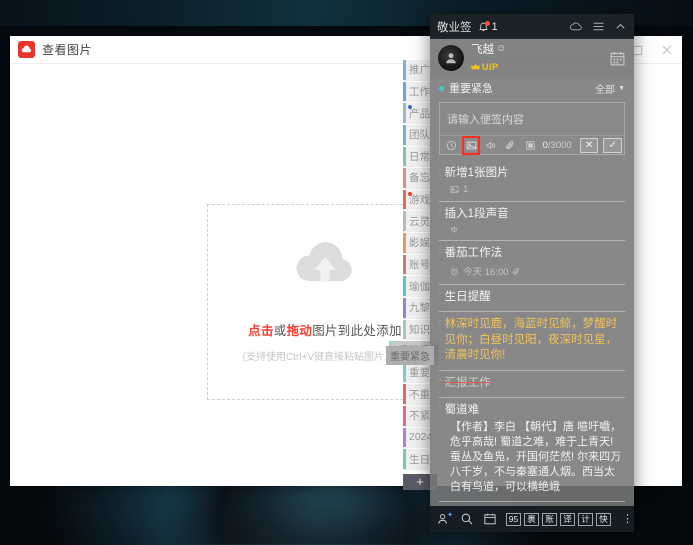 The image size is (693, 545). I want to click on viewer-title-text: 查看图片, so click(67, 50).